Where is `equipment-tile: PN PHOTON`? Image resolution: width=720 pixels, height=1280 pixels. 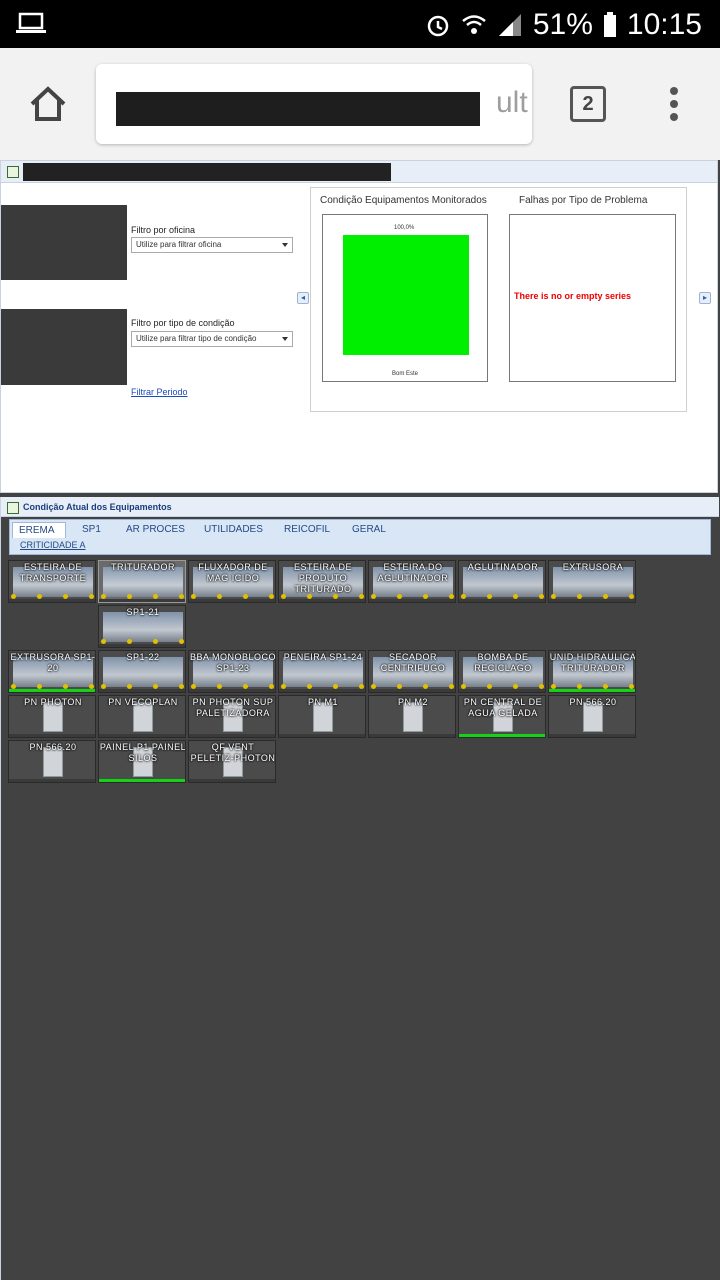 equipment-tile: PN PHOTON is located at coordinates (52, 716).